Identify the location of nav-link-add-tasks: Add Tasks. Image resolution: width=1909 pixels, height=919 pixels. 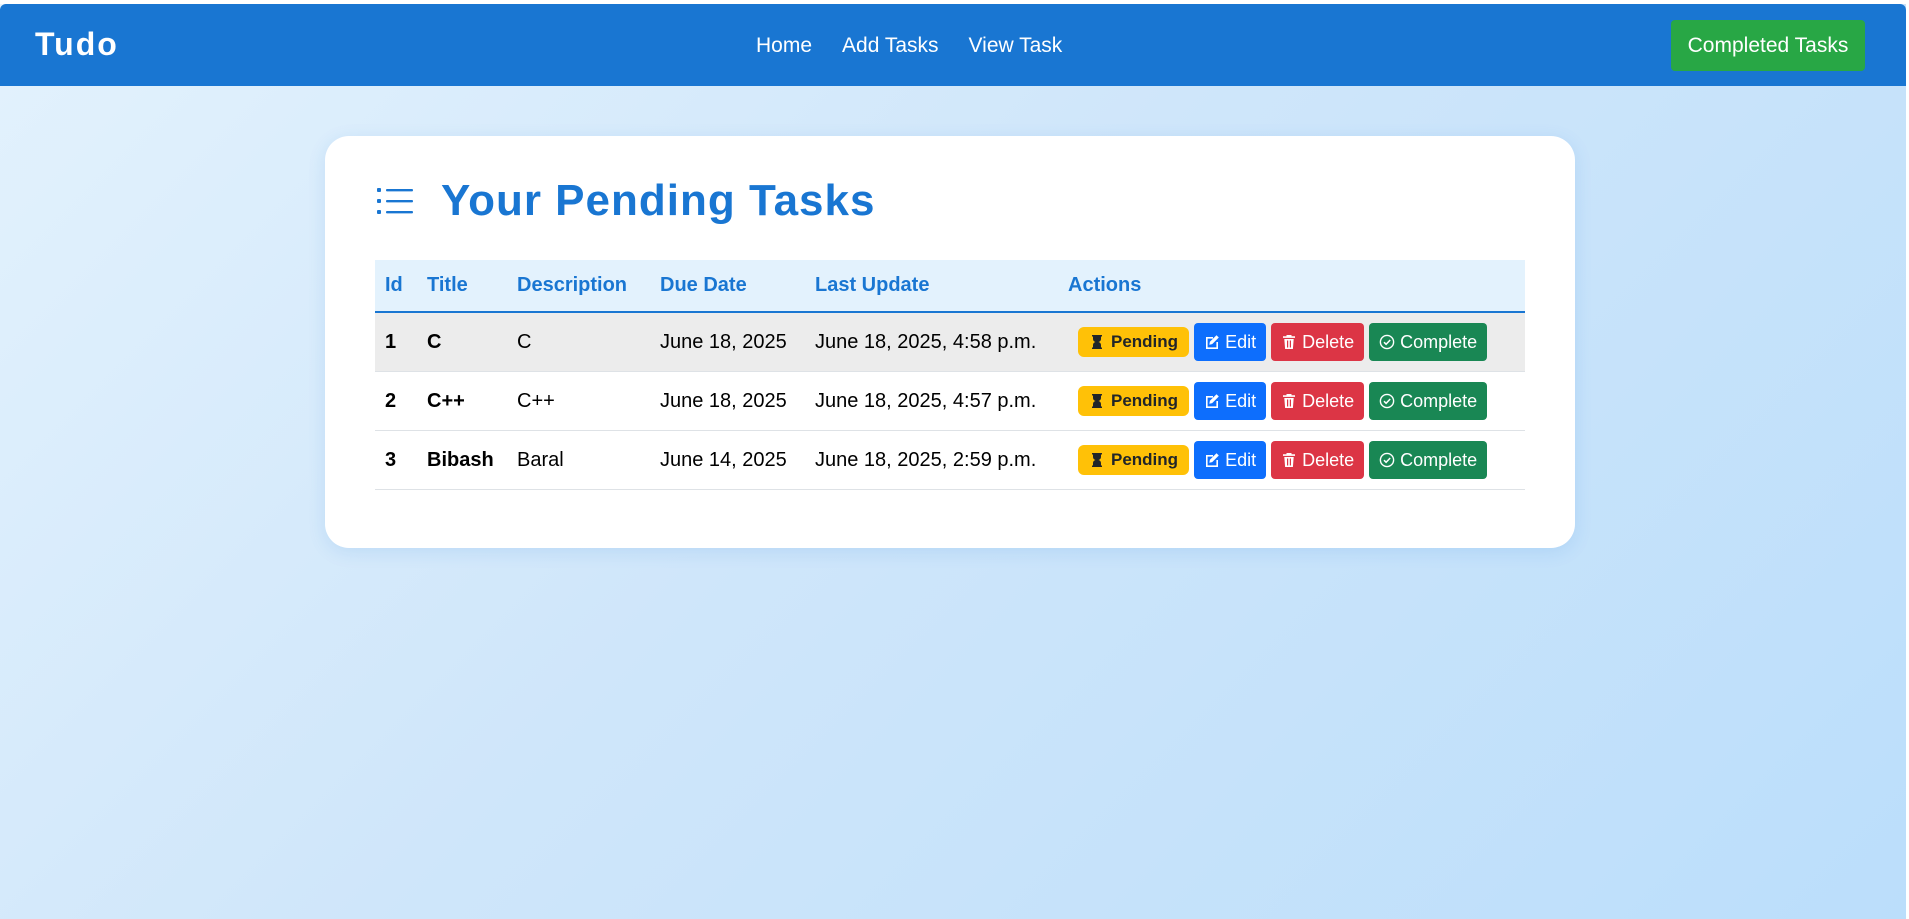
(890, 46).